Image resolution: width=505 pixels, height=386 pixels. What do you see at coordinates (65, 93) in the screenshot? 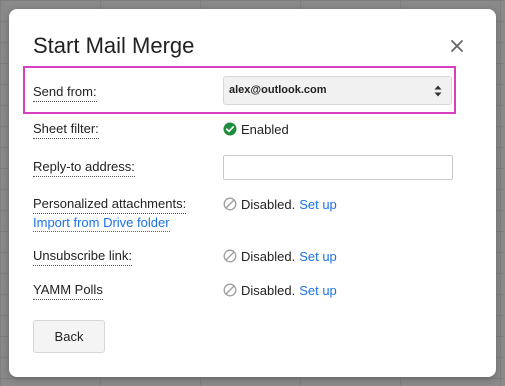
I see `send-from-label: Send from:` at bounding box center [65, 93].